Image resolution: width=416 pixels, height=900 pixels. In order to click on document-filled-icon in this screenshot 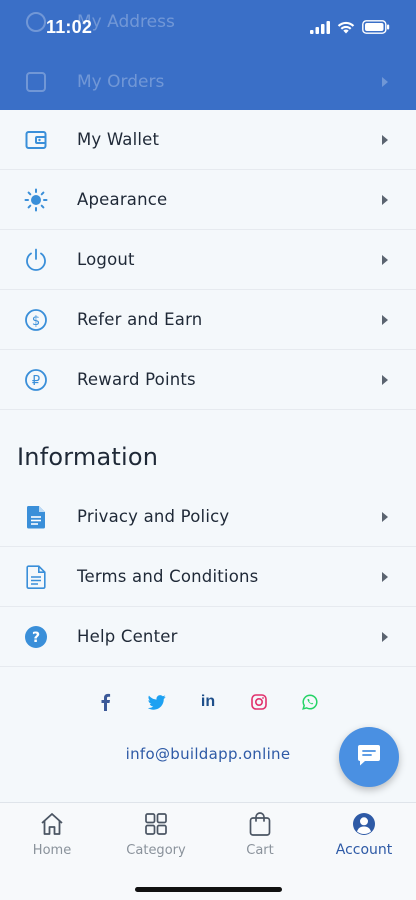, I will do `click(36, 517)`.